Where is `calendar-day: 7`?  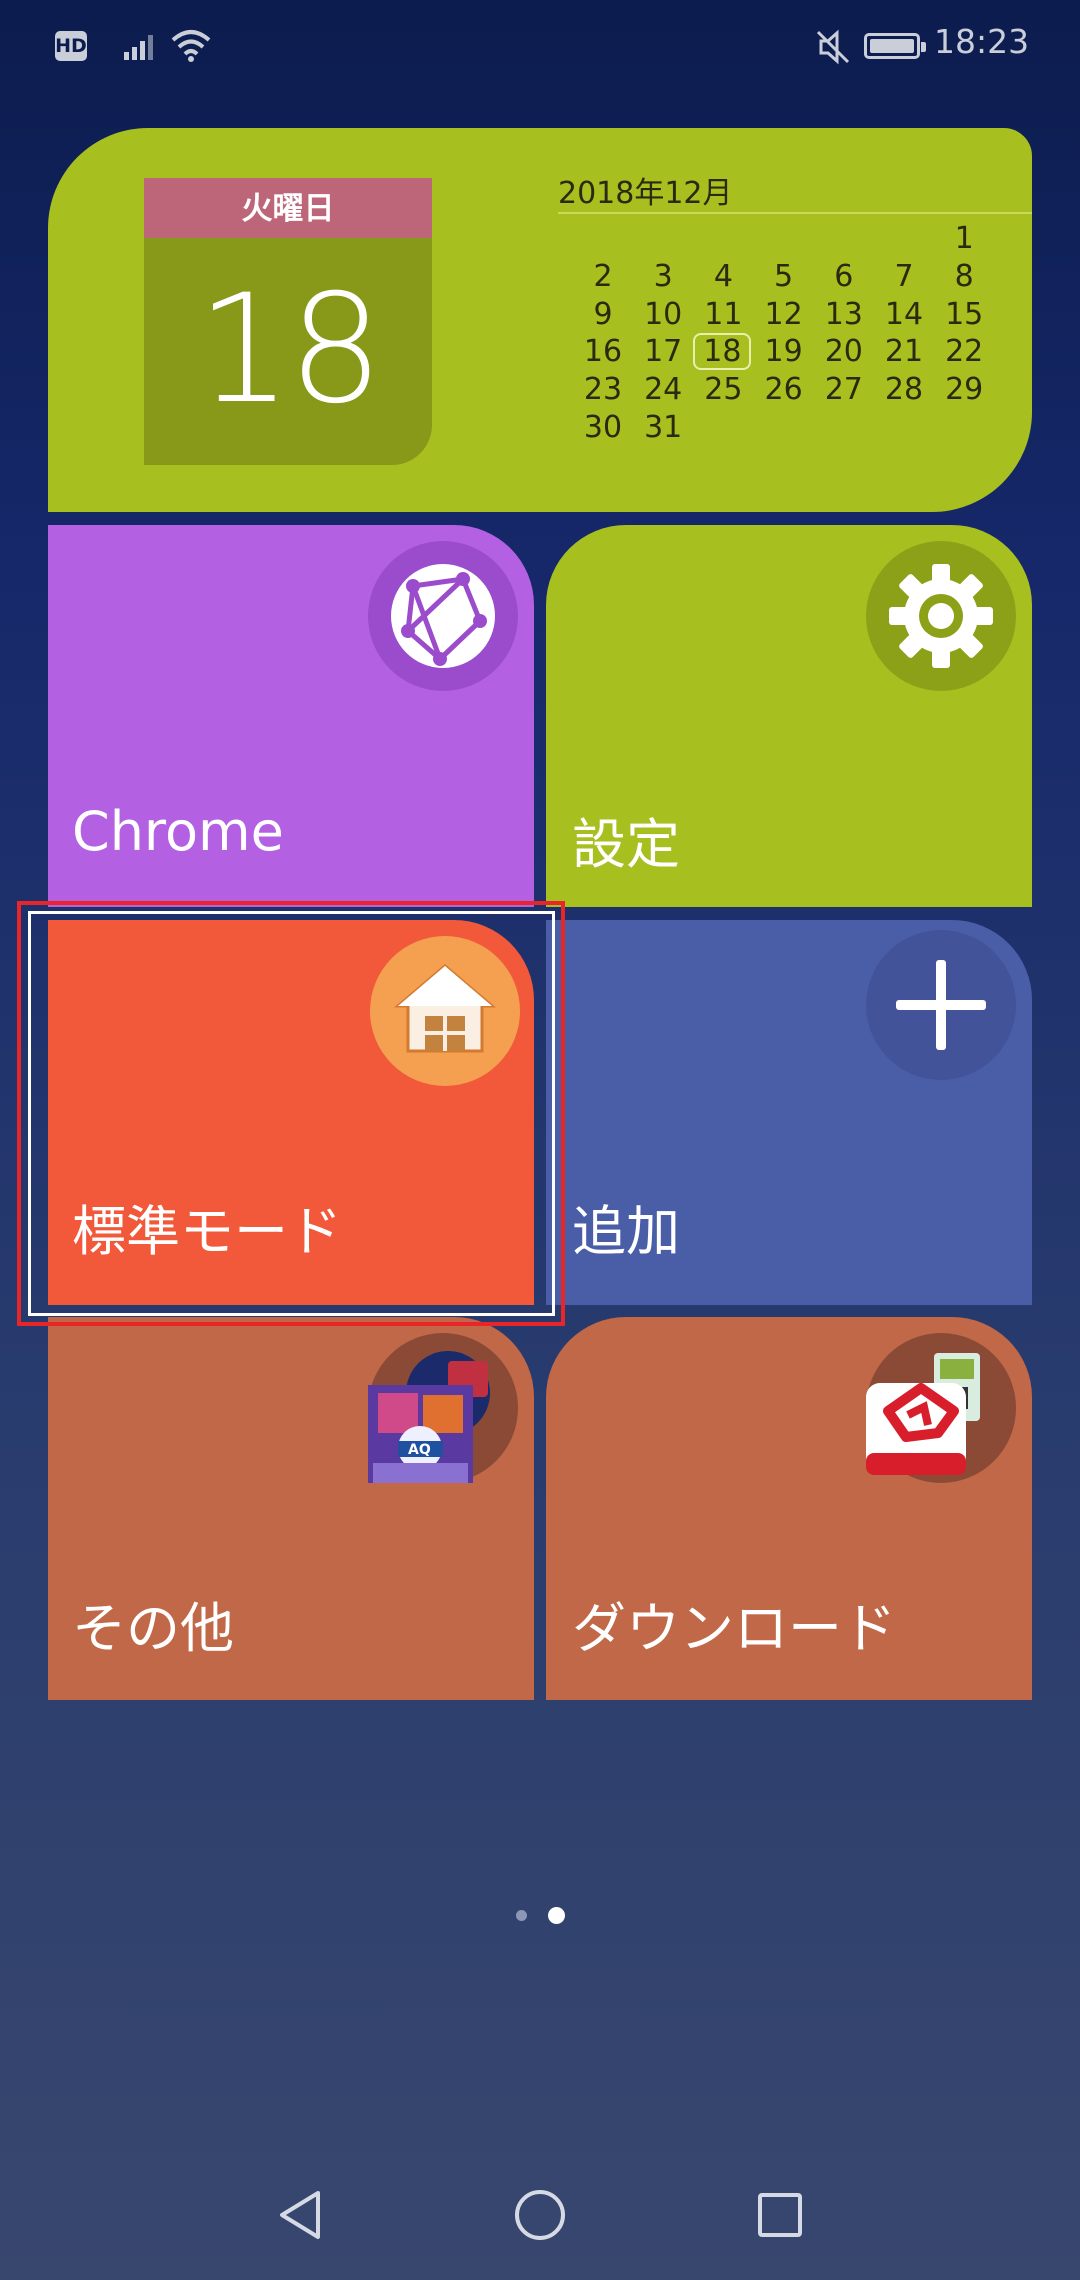
calendar-day: 7 is located at coordinates (904, 276).